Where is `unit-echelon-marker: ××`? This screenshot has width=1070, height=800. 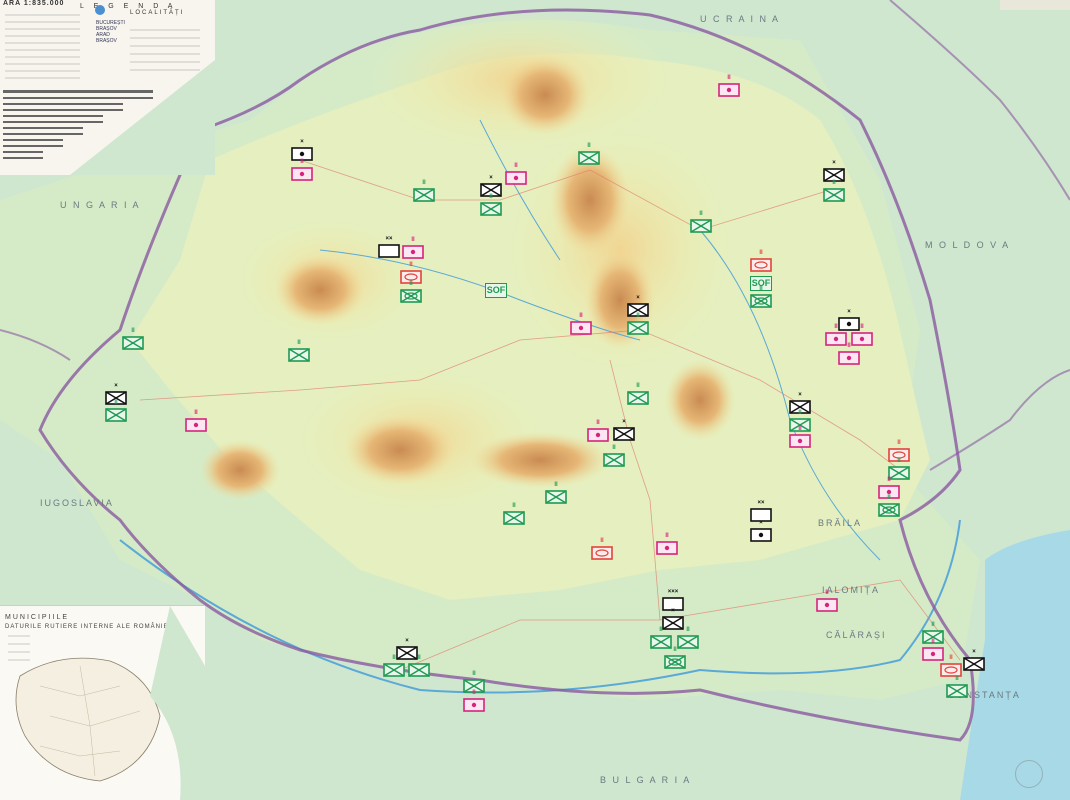
unit-echelon-marker: ×× is located at coordinates (761, 503).